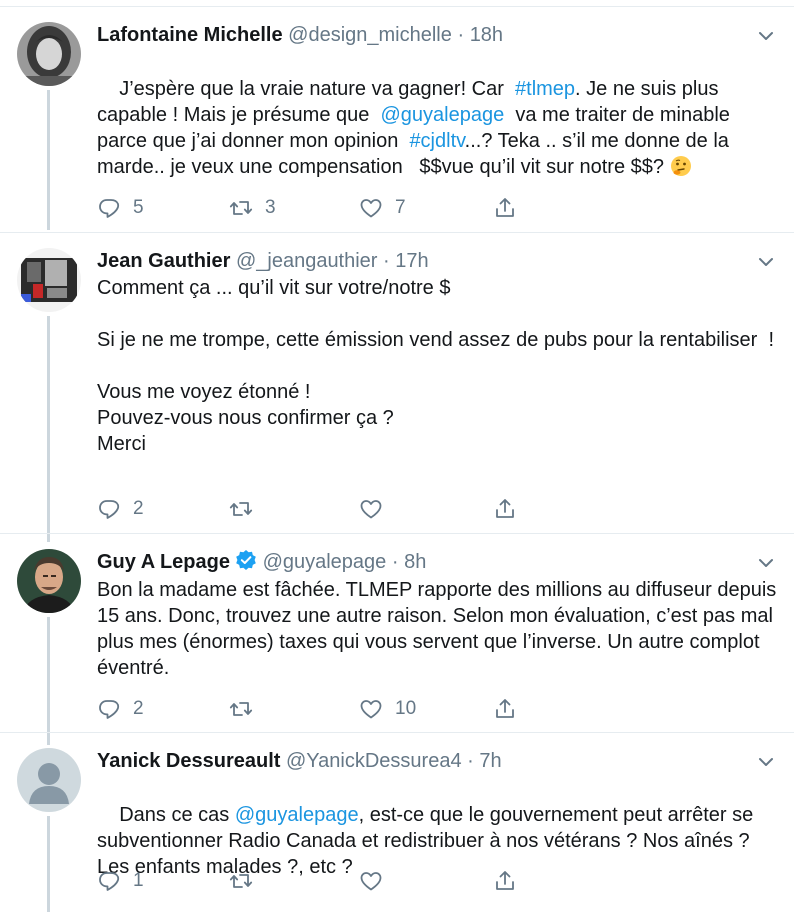 This screenshot has height=912, width=794. What do you see at coordinates (436, 141) in the screenshot?
I see `hashtag-link: #cjdltv` at bounding box center [436, 141].